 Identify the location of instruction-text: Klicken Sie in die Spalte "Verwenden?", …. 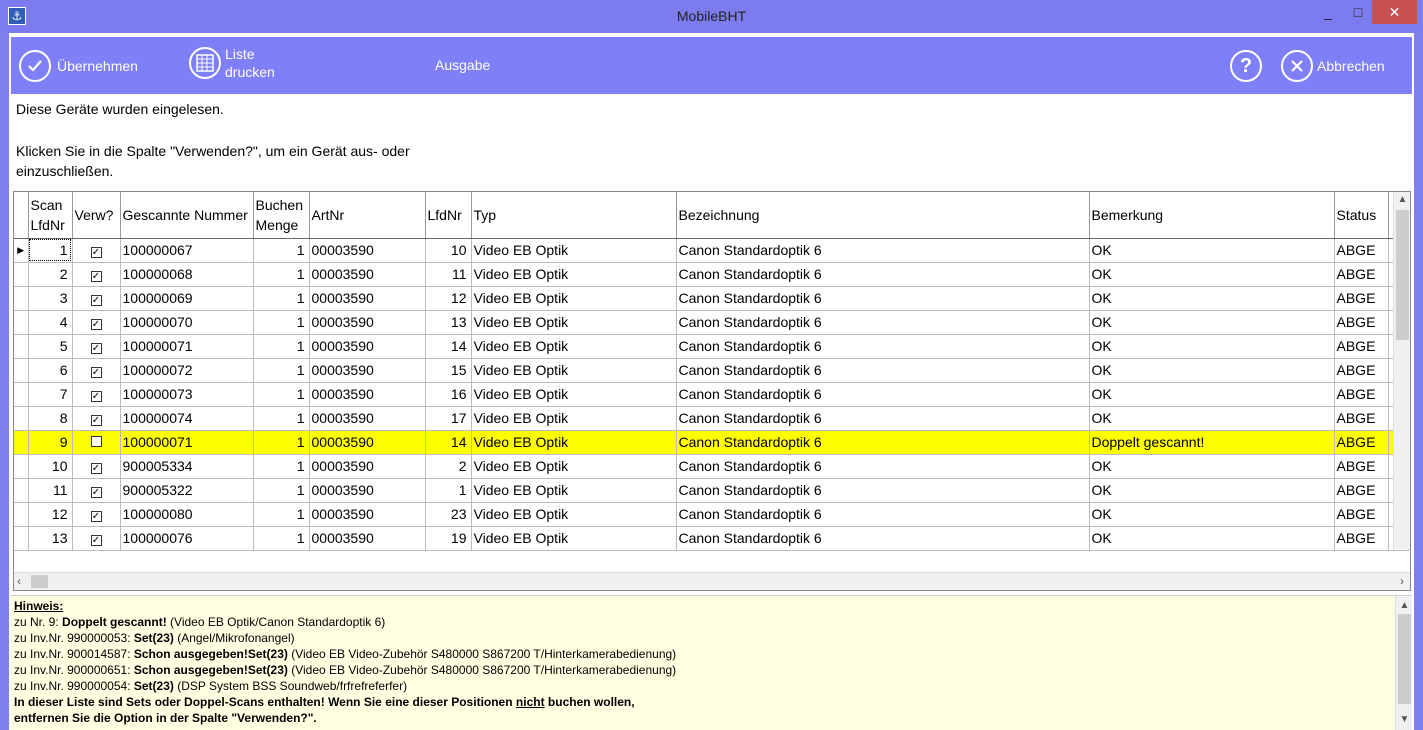
(213, 161).